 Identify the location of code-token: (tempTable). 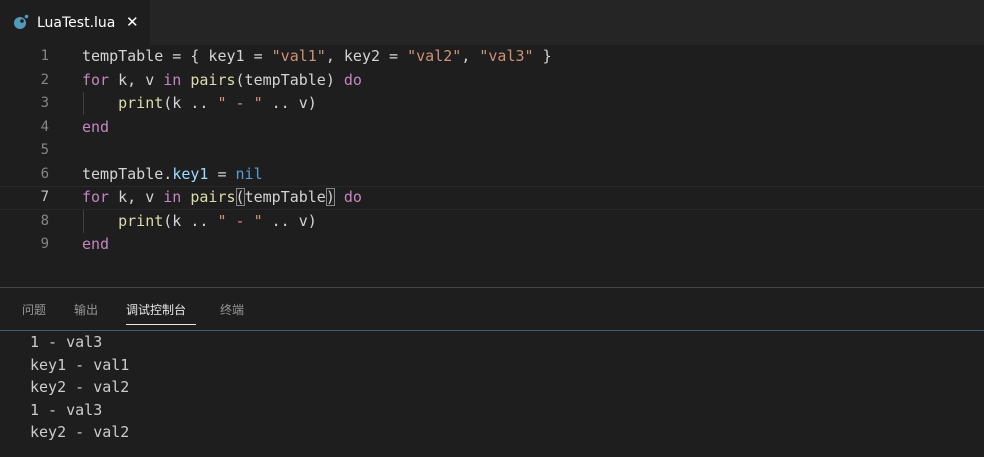
(289, 79).